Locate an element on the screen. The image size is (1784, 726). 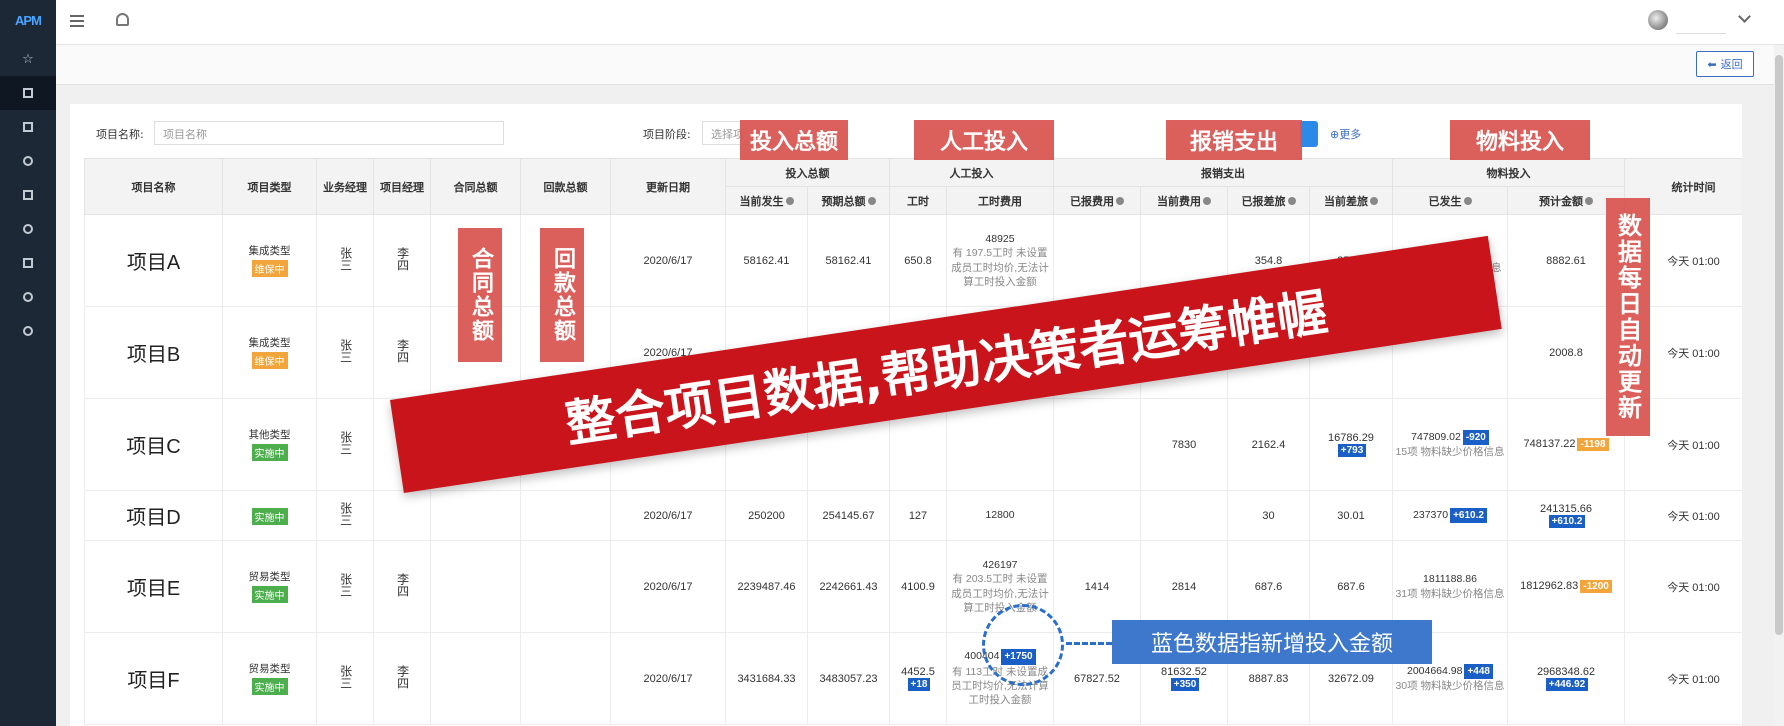
cell-expected: 254145.67 is located at coordinates (848, 515).